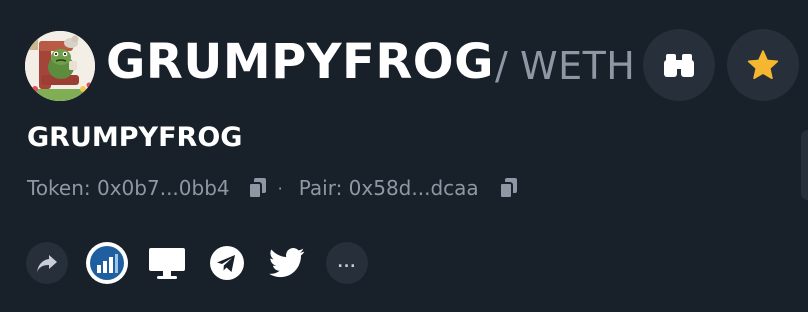  What do you see at coordinates (804, 165) in the screenshot?
I see `side-panel-edge` at bounding box center [804, 165].